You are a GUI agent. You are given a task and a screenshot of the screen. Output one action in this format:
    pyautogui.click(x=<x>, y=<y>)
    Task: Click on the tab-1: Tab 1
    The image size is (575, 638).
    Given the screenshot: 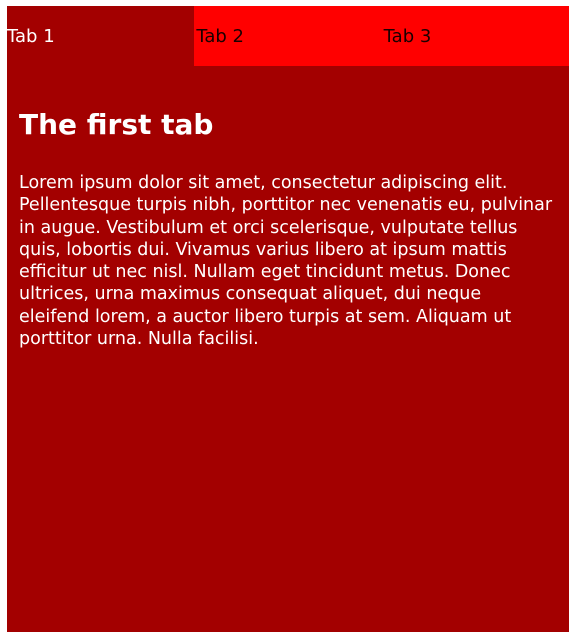 What is the action you would take?
    pyautogui.click(x=101, y=36)
    